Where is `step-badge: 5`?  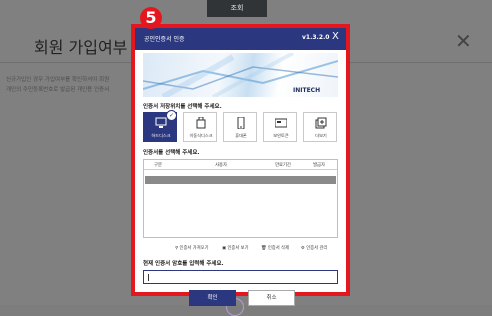
step-badge: 5 is located at coordinates (151, 18).